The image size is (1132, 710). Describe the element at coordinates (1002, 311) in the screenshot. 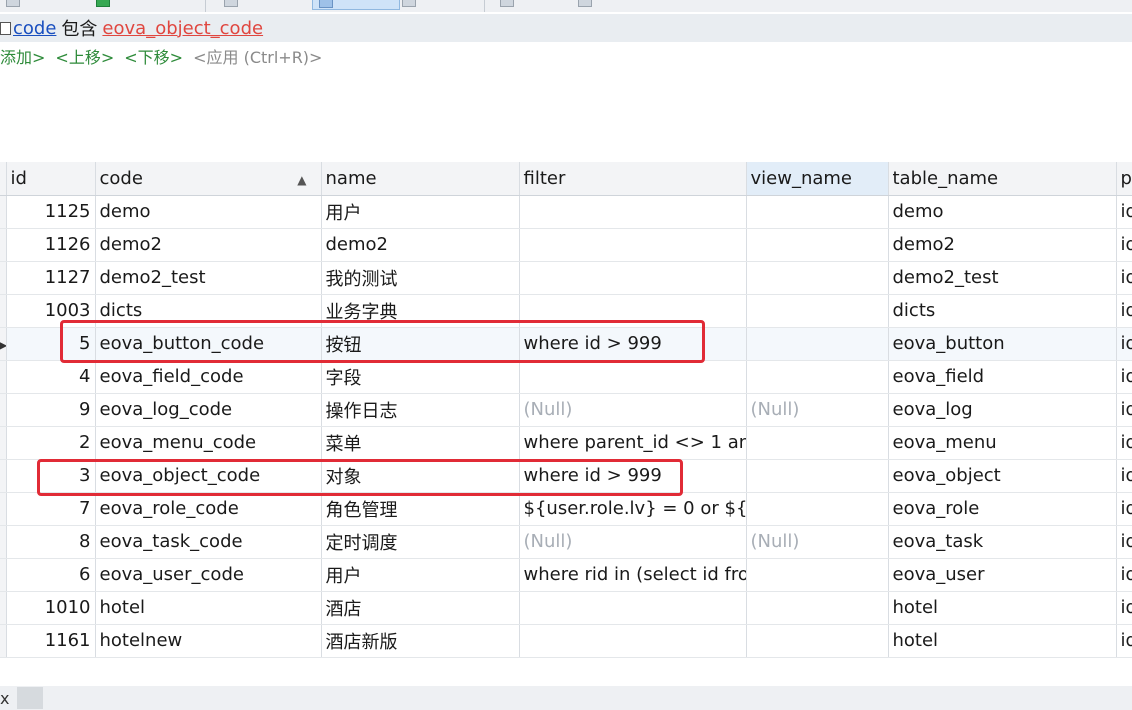

I see `cell-table-name: dicts` at that location.